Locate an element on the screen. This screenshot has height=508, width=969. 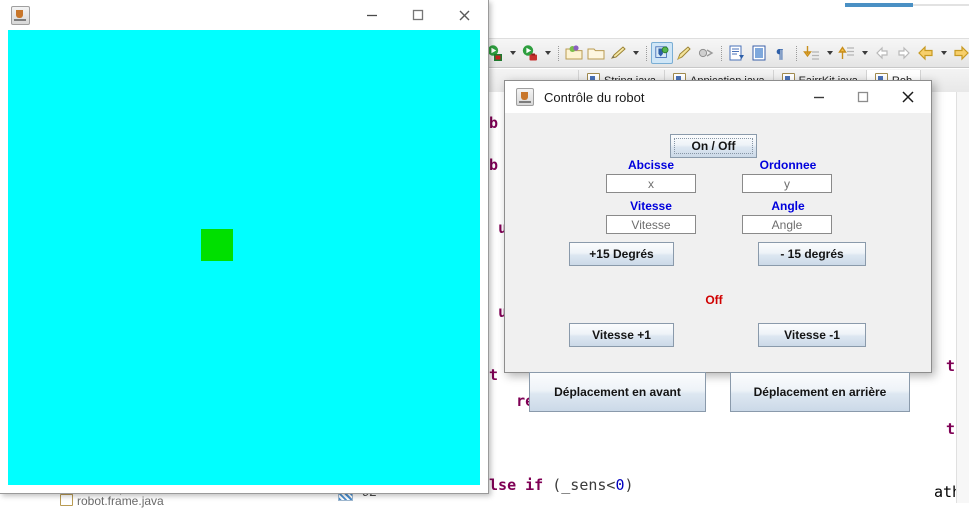
next-annotation-icon is located at coordinates (812, 53).